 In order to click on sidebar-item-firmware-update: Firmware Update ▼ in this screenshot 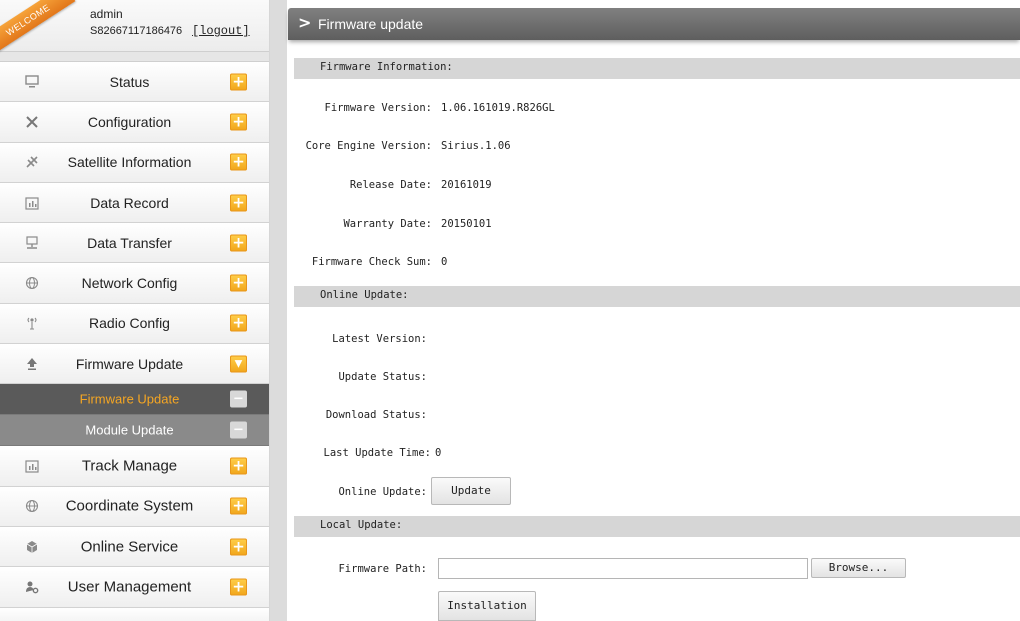, I will do `click(134, 364)`.